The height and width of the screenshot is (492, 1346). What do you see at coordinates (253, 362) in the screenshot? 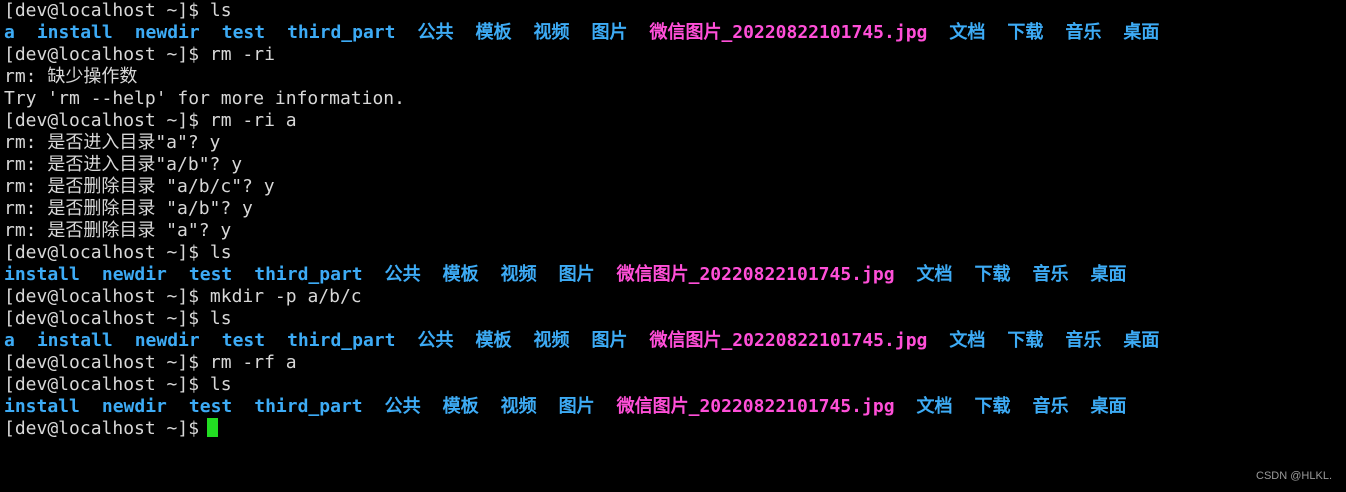
I see `command-text: rm -rf a` at bounding box center [253, 362].